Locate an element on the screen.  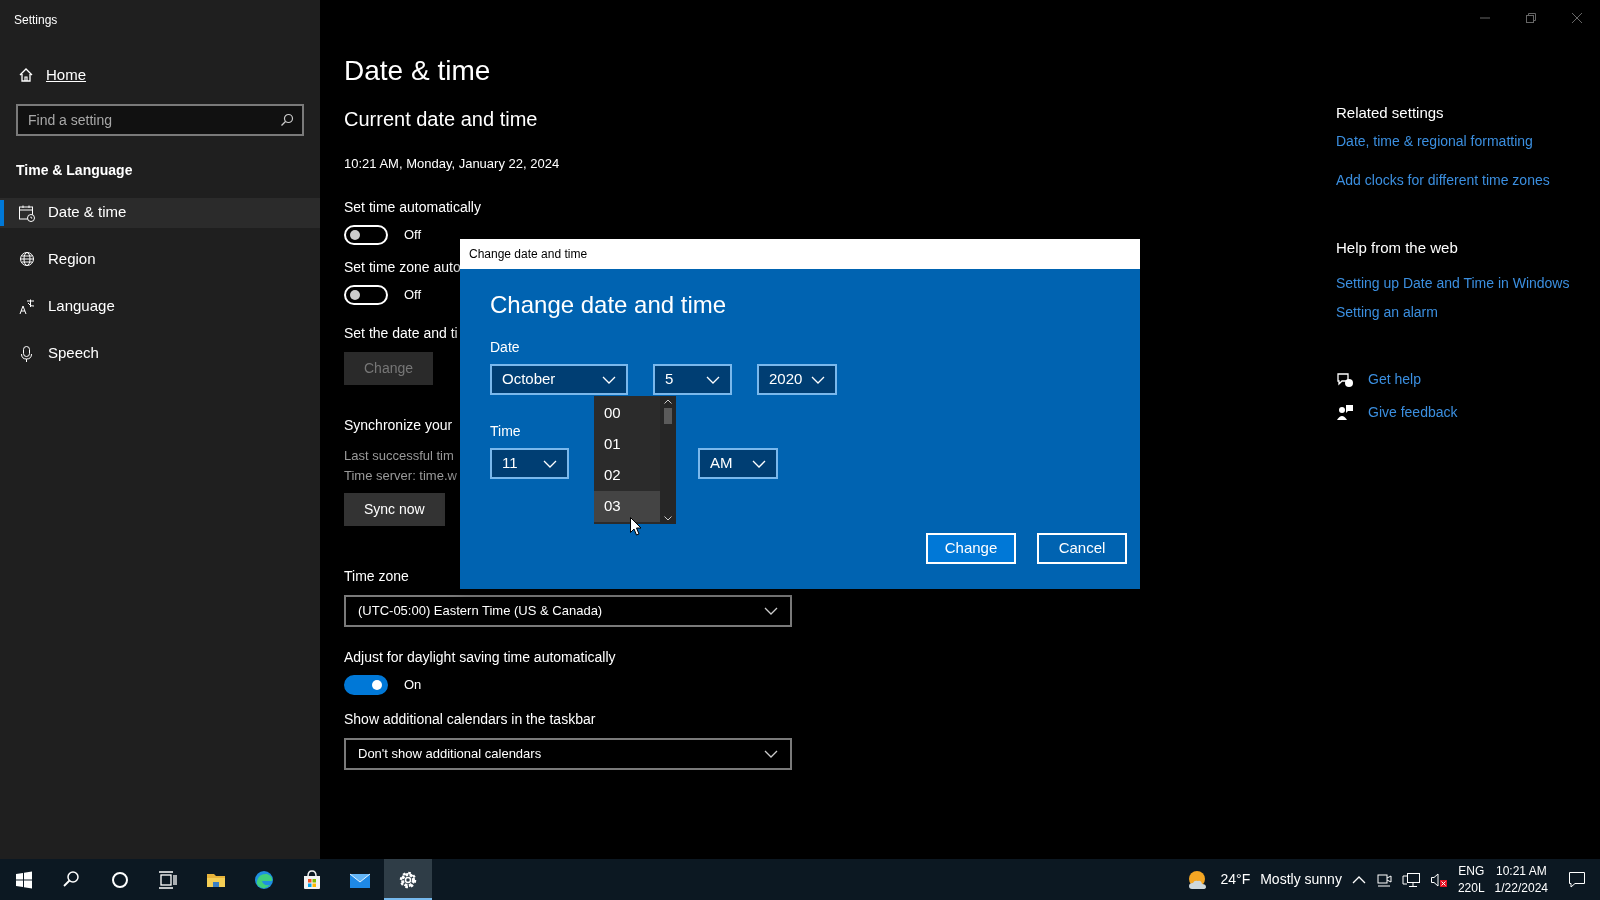
dropdown: 11 is located at coordinates (529, 463).